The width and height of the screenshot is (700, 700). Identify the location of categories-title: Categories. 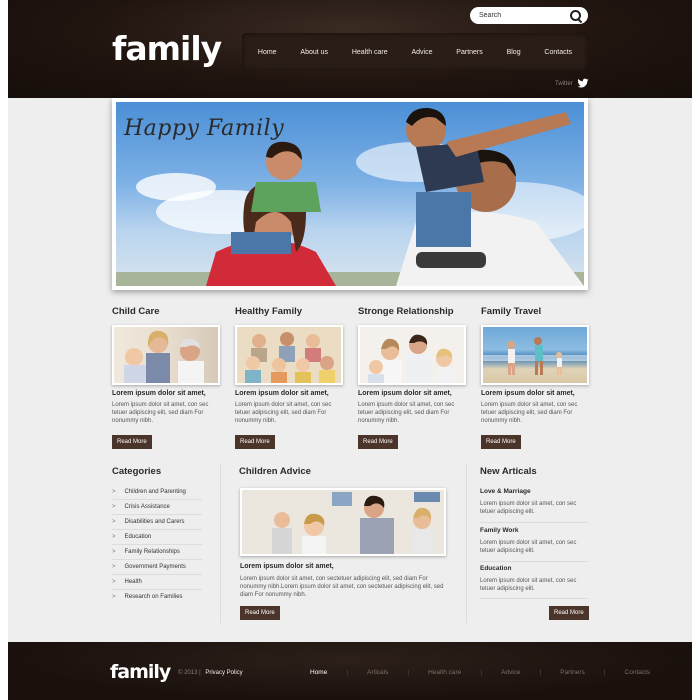
(137, 471).